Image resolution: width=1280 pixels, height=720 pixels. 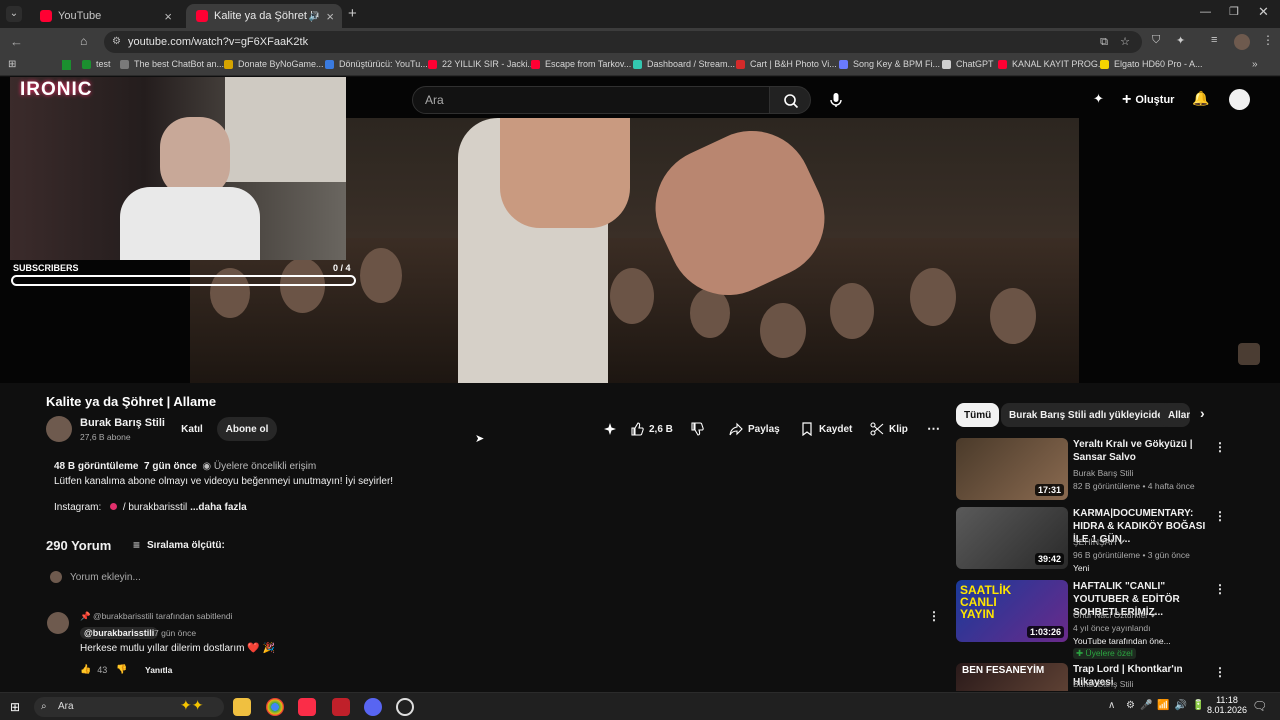 I want to click on instagram-link: / burakbarisstil, so click(x=155, y=507).